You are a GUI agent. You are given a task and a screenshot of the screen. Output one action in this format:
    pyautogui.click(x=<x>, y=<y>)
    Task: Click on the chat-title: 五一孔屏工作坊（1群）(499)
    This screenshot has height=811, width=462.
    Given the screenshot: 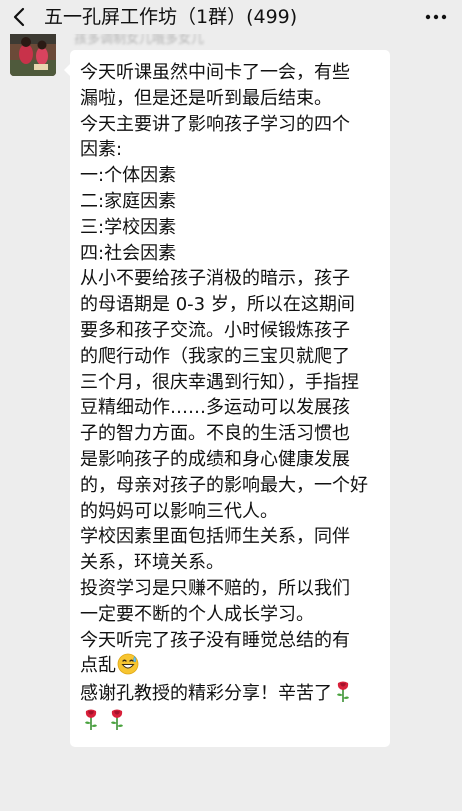 What is the action you would take?
    pyautogui.click(x=171, y=17)
    